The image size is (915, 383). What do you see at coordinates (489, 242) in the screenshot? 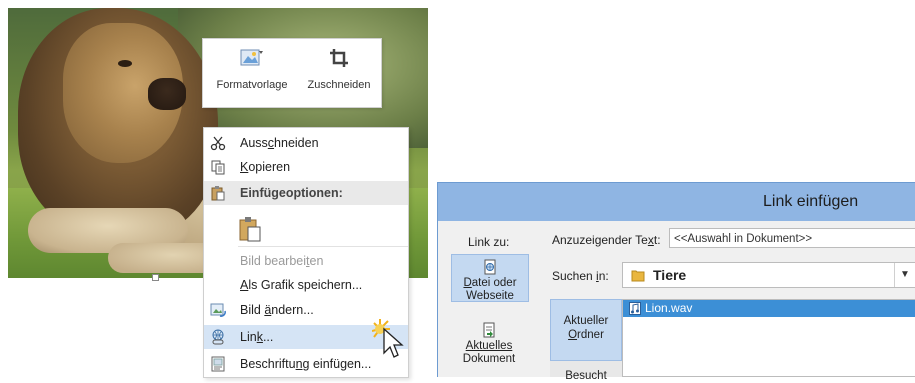
I see `link-to-label: Link zu:` at bounding box center [489, 242].